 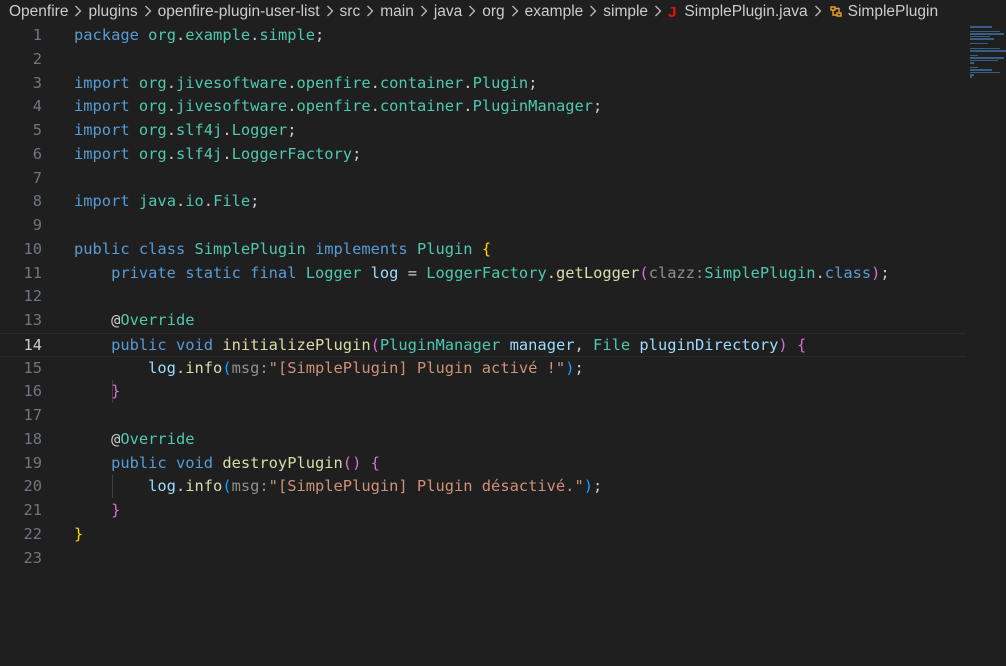 What do you see at coordinates (397, 12) in the screenshot?
I see `breadcrumb-item: main` at bounding box center [397, 12].